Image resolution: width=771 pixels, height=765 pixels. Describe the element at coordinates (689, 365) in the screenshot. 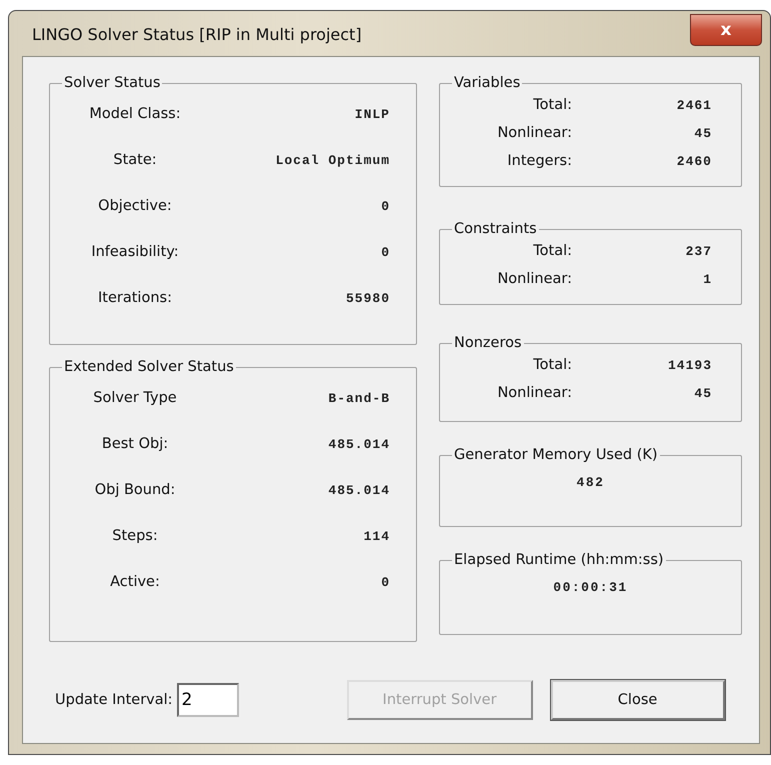

I see `field-value: 14193` at that location.